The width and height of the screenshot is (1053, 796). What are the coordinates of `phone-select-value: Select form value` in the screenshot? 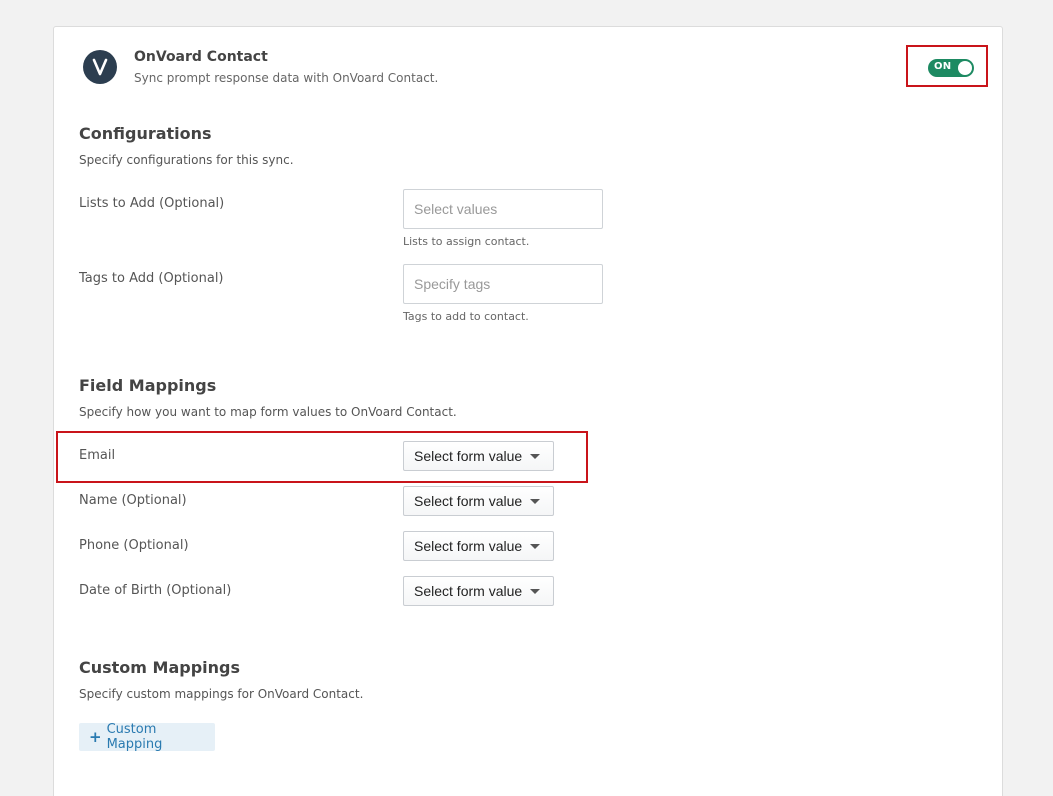 It's located at (468, 546).